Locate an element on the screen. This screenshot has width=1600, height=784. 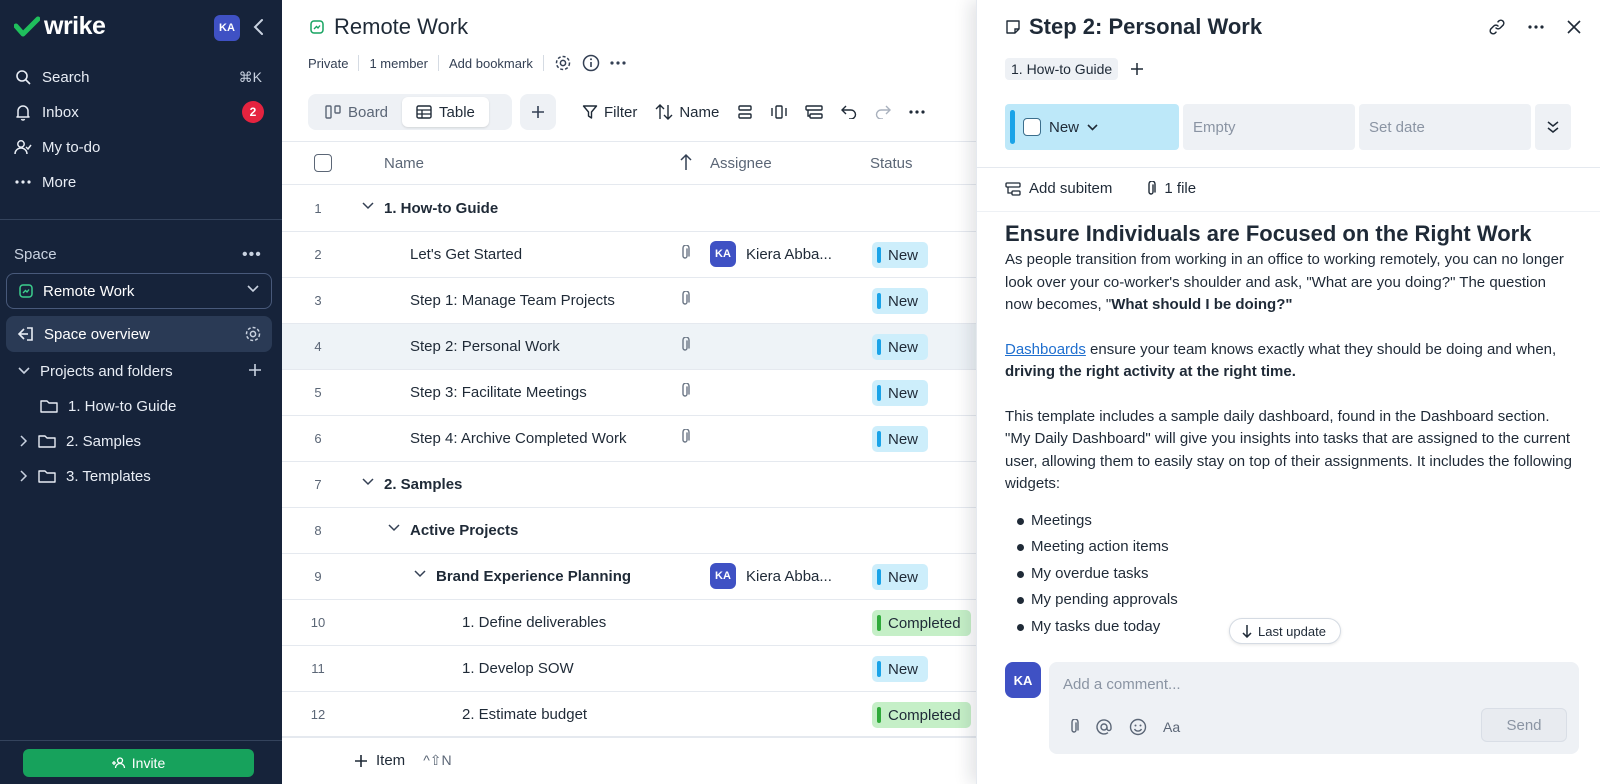
projects-and-folders-header: Projects and folders is located at coordinates (143, 371).